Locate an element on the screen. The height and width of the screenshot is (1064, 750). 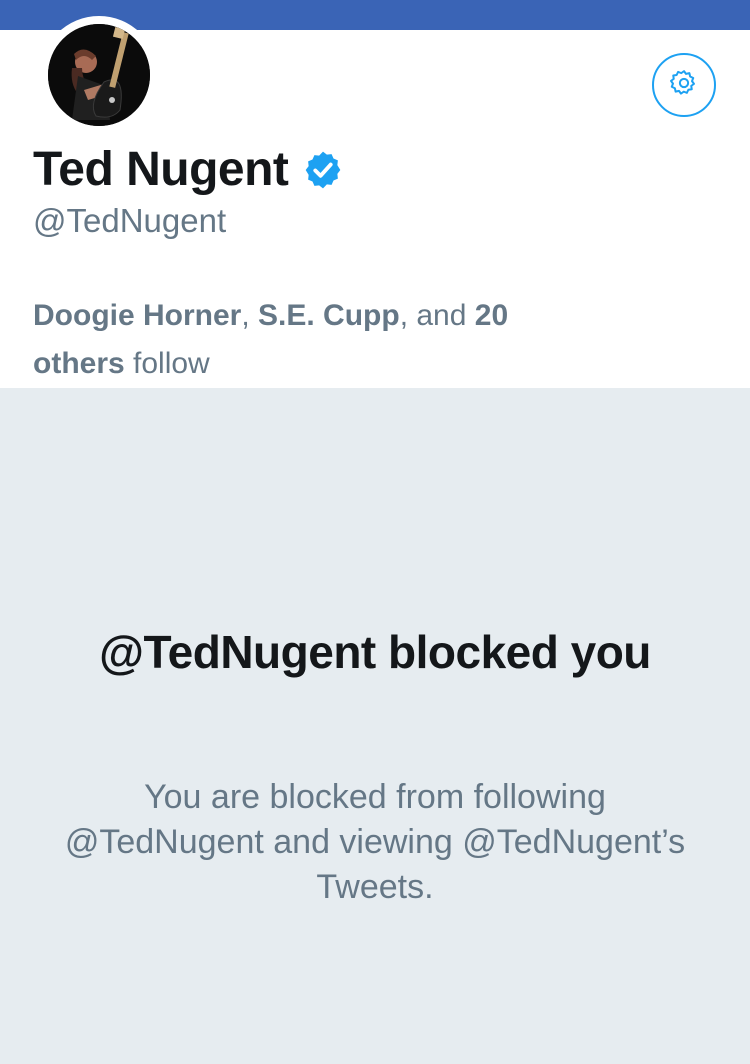
profile-name-row: Ted Nugent is located at coordinates (188, 169).